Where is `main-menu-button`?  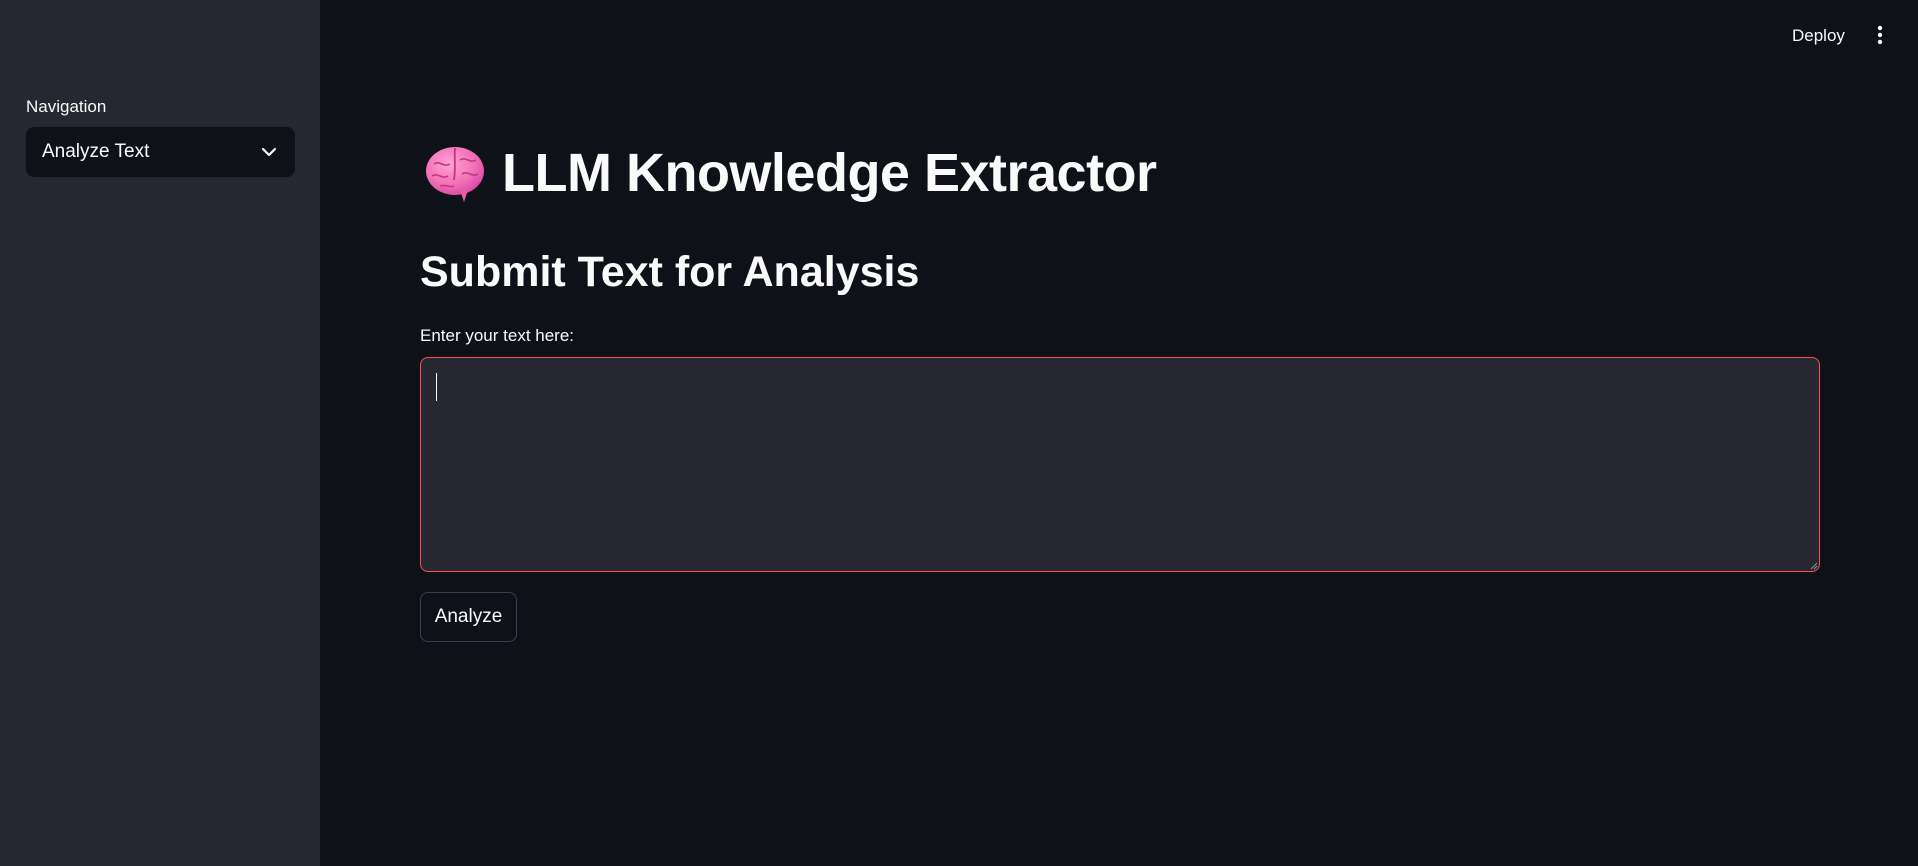
main-menu-button is located at coordinates (1880, 35).